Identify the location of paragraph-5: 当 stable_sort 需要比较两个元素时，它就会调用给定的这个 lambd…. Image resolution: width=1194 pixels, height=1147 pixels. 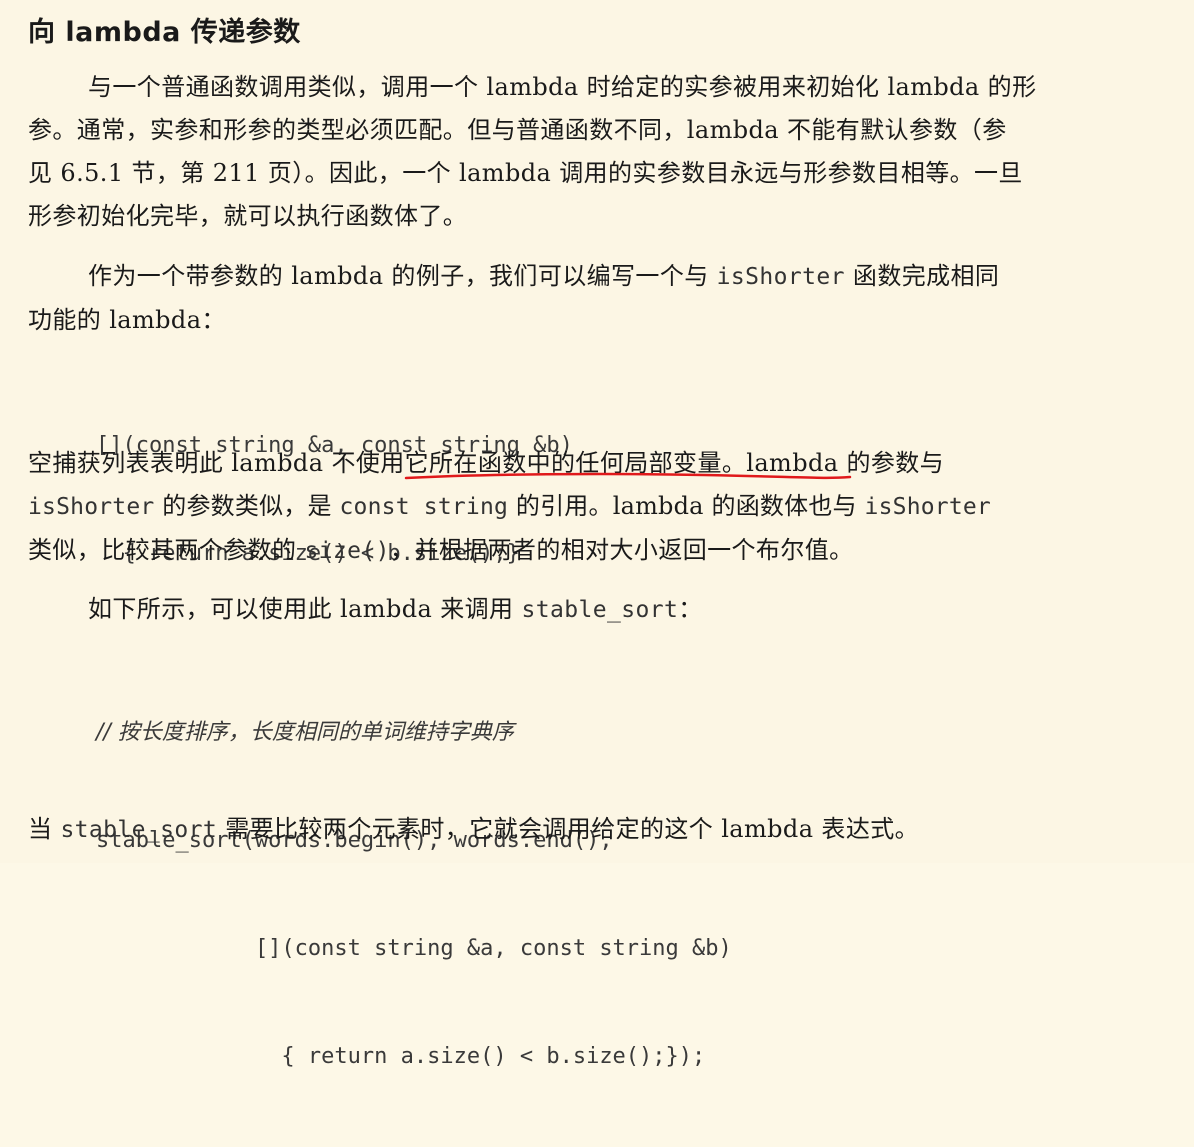
(603, 830).